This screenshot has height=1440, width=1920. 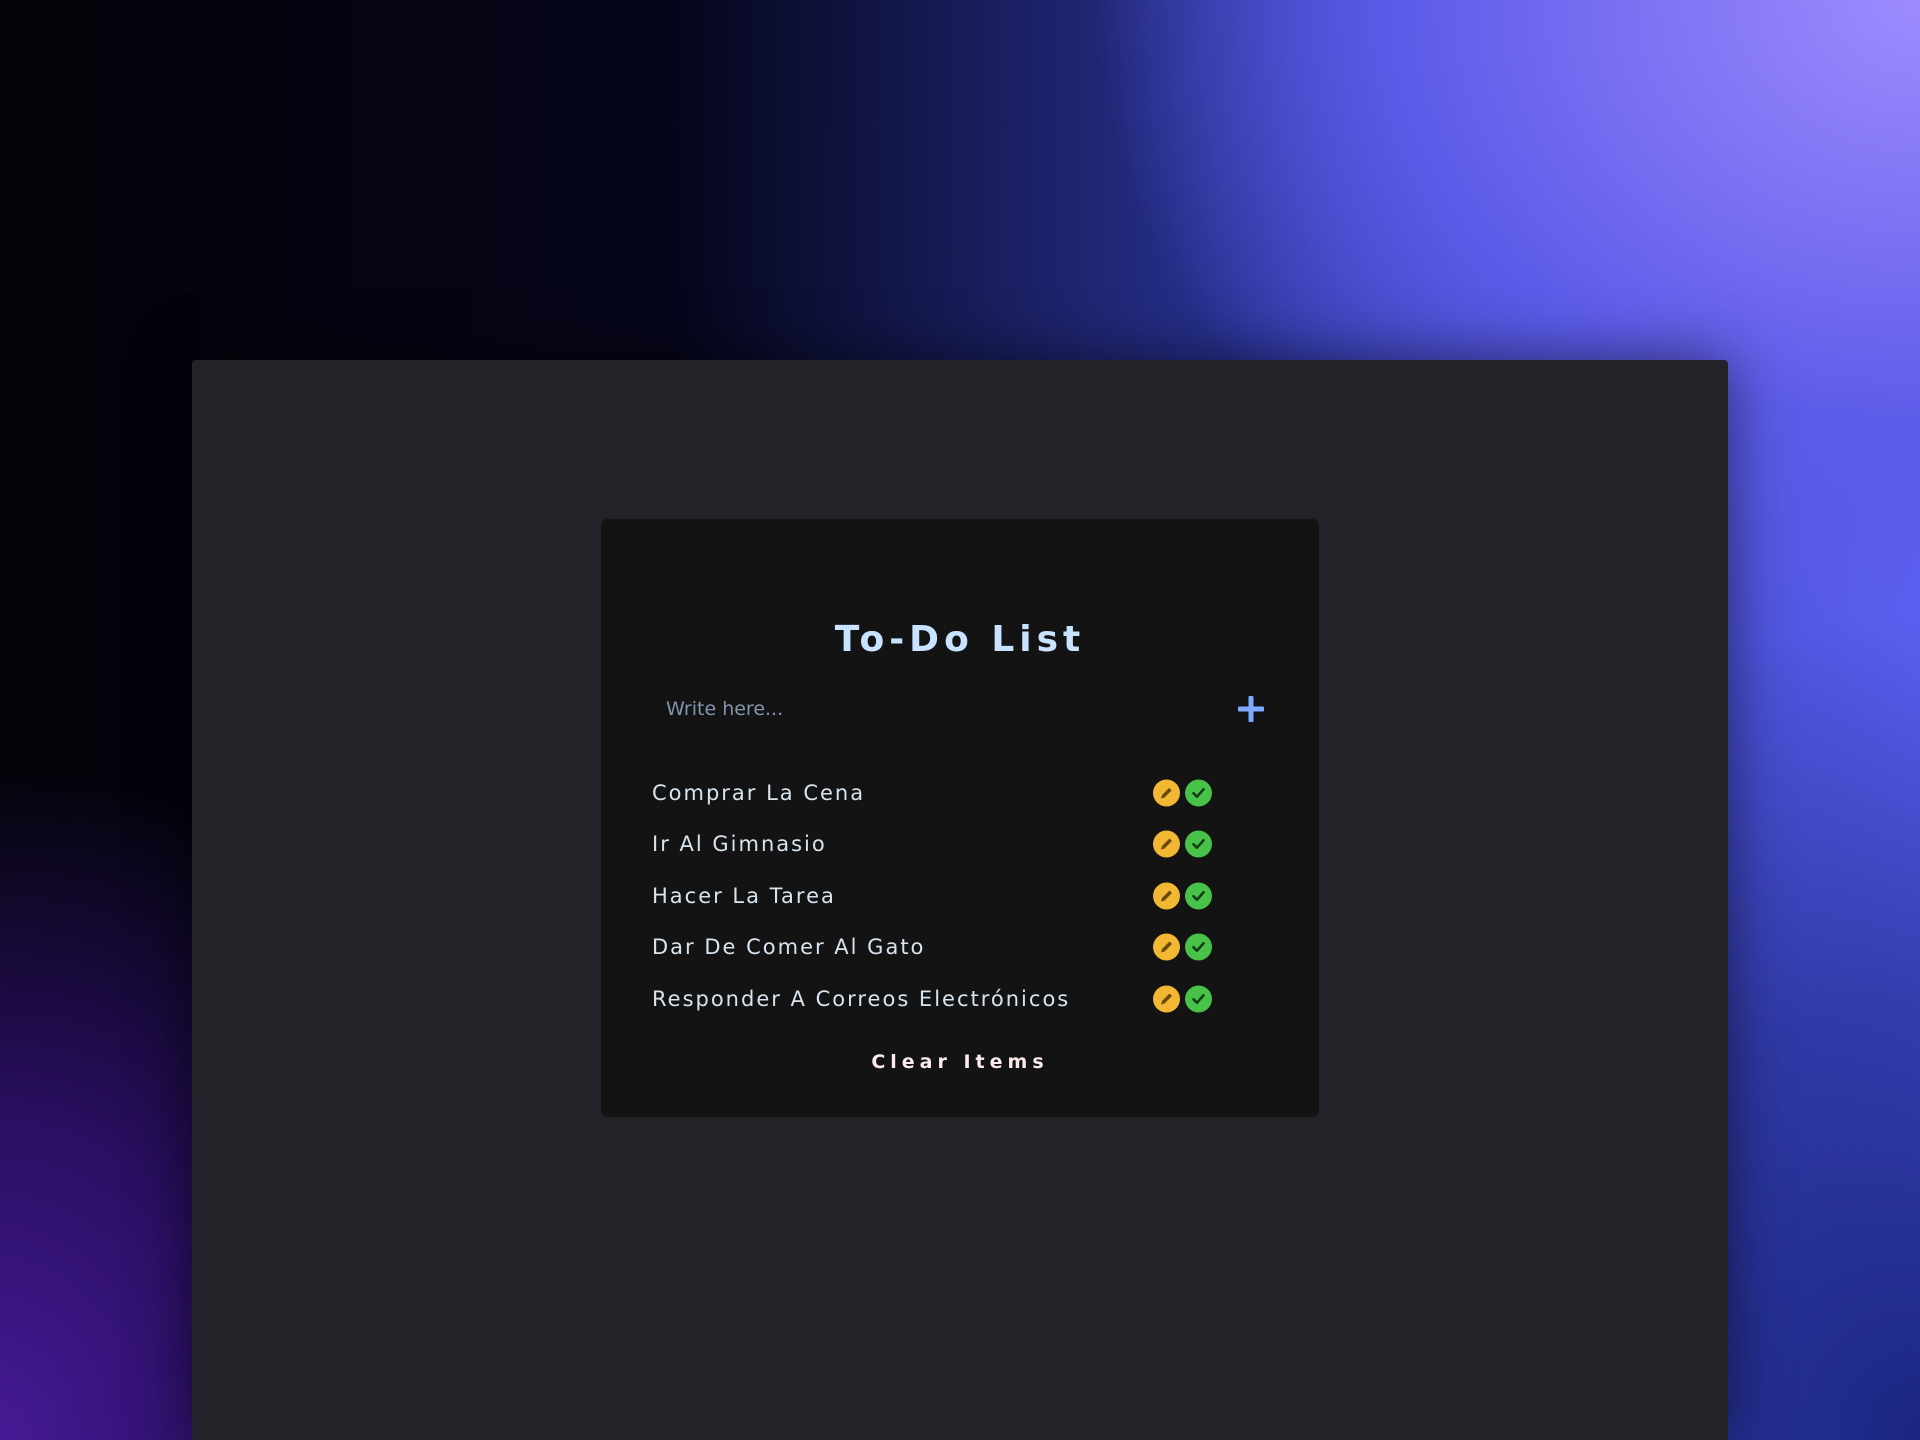 I want to click on page-title: To-Do List, so click(x=960, y=639).